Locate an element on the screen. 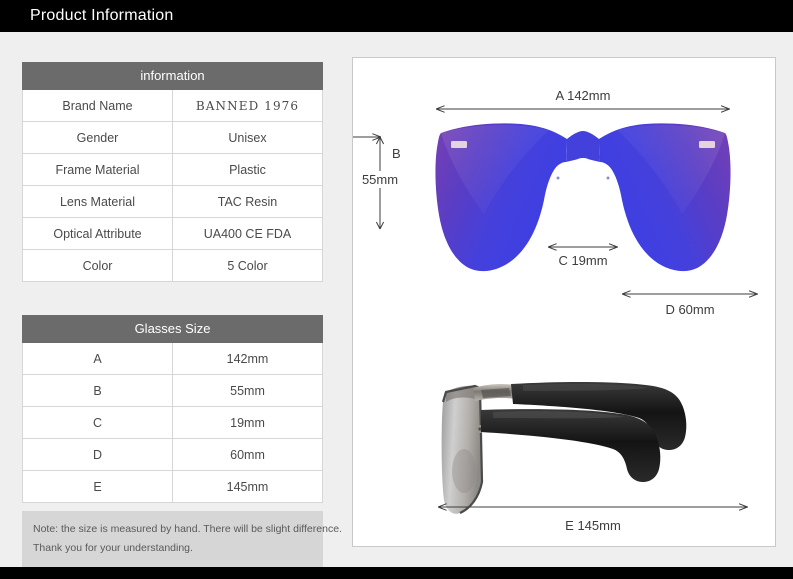 This screenshot has width=793, height=579. row-key: D is located at coordinates (97, 454).